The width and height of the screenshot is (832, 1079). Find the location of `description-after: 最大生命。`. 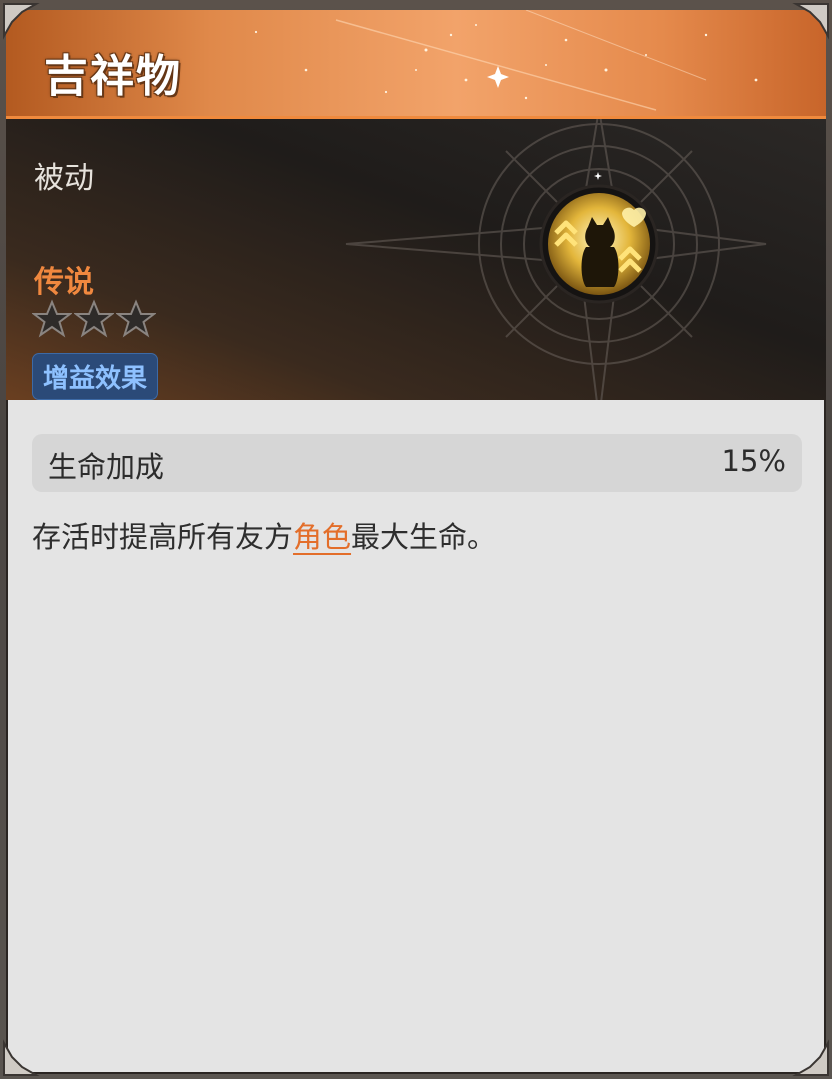

description-after: 最大生命。 is located at coordinates (424, 537).